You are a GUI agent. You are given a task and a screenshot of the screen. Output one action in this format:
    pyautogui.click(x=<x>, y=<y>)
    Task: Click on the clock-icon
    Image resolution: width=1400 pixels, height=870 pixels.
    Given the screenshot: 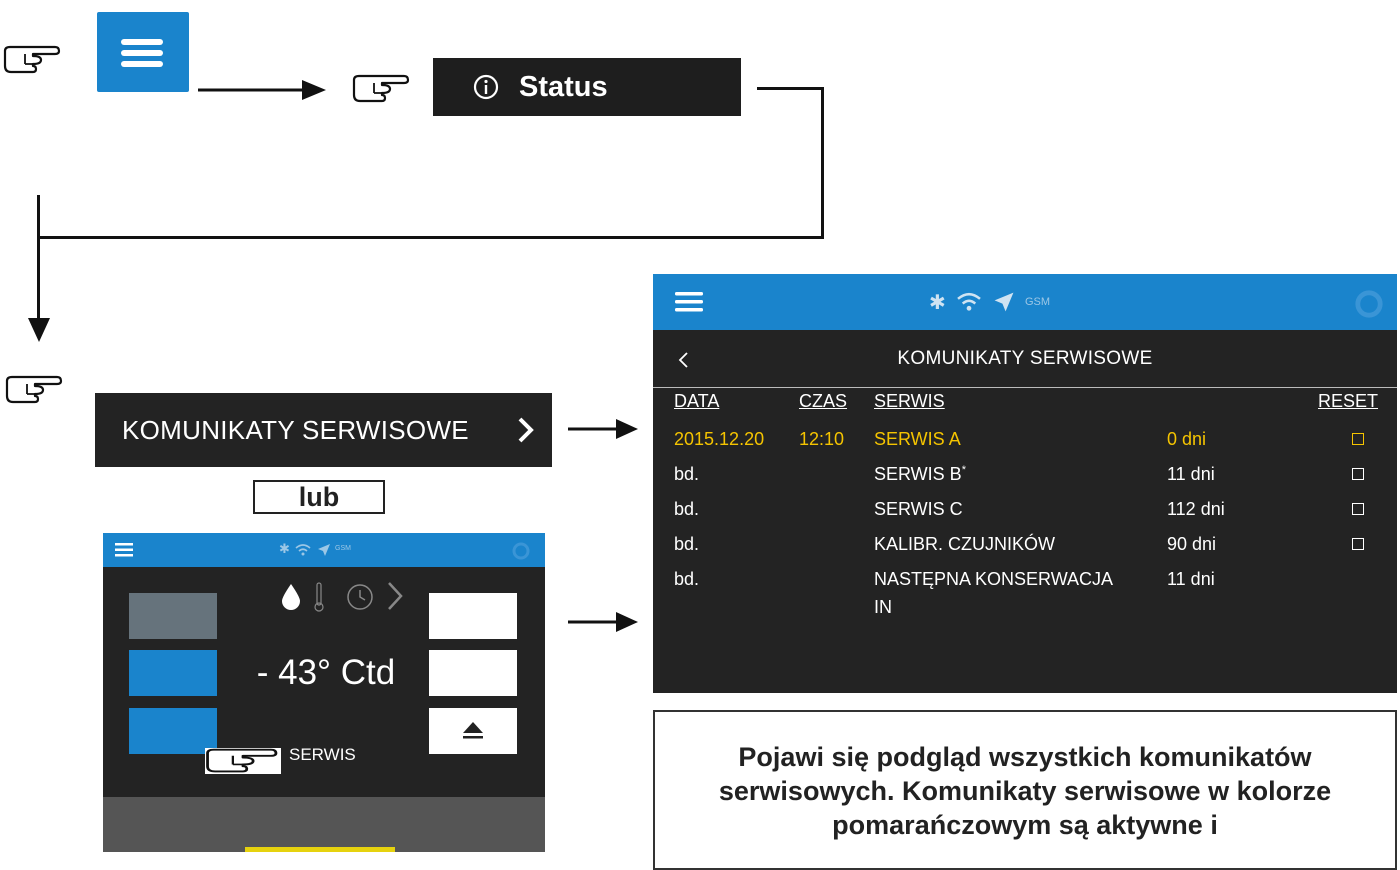 What is the action you would take?
    pyautogui.click(x=360, y=597)
    